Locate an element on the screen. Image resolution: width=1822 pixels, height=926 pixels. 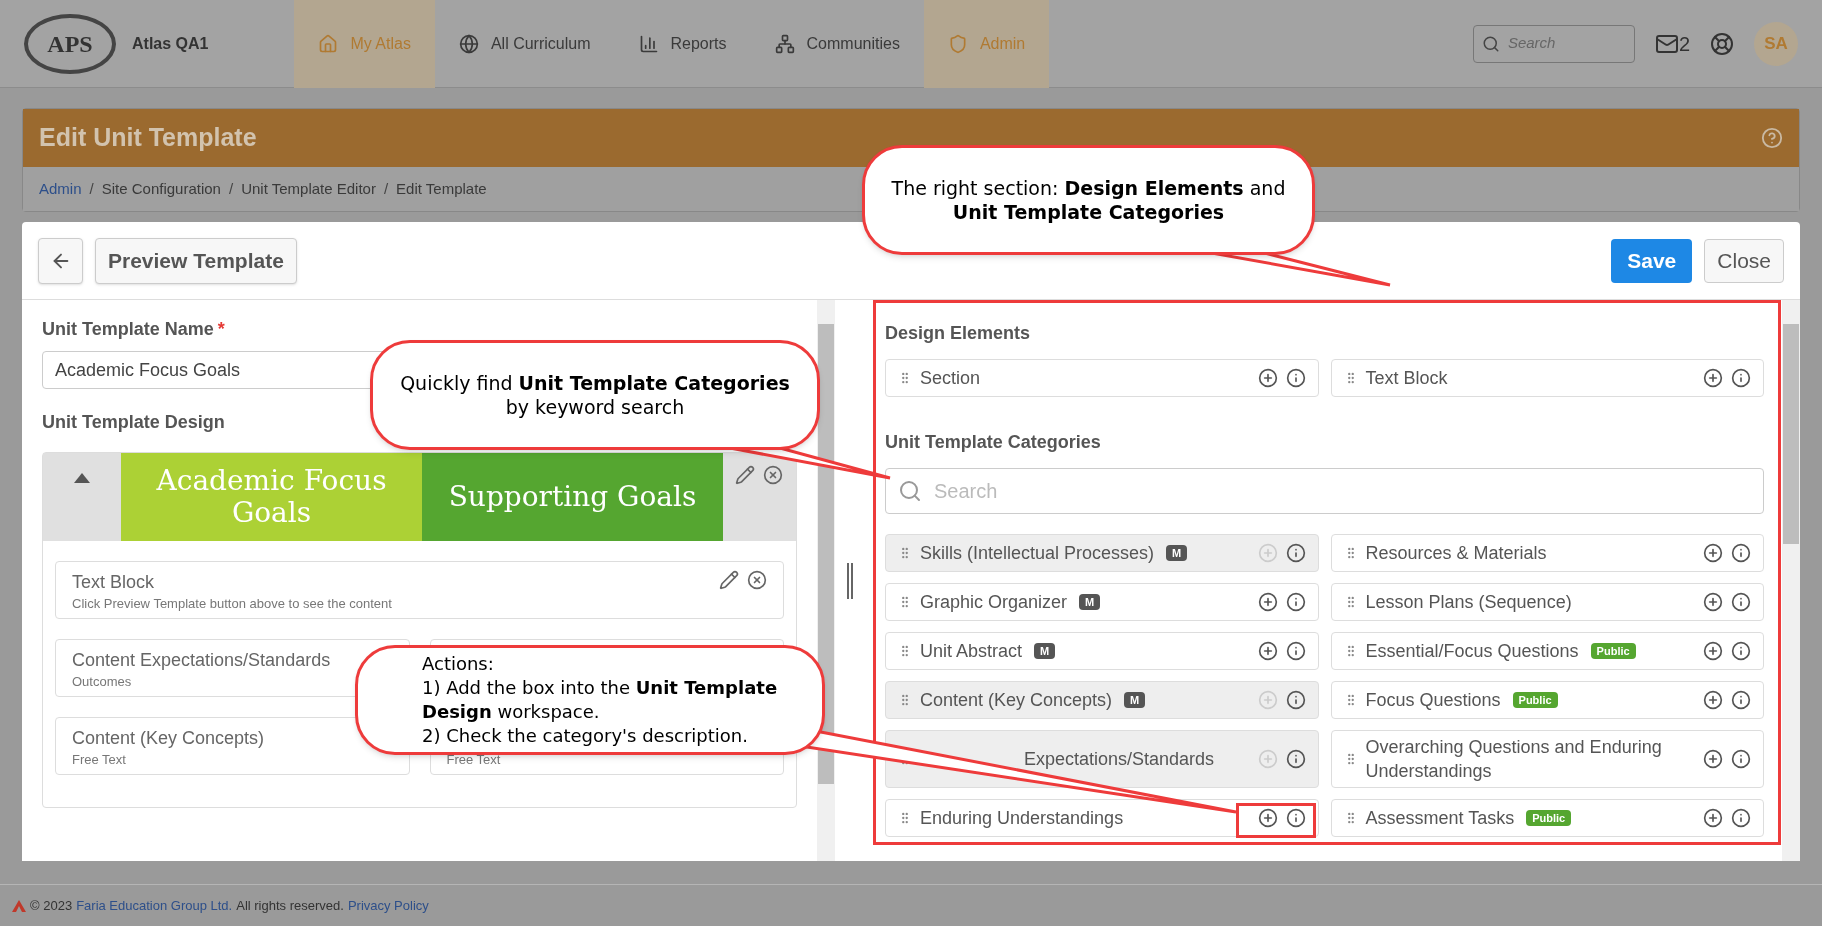
item-label: Graphic Organizer is located at coordinates (994, 602).